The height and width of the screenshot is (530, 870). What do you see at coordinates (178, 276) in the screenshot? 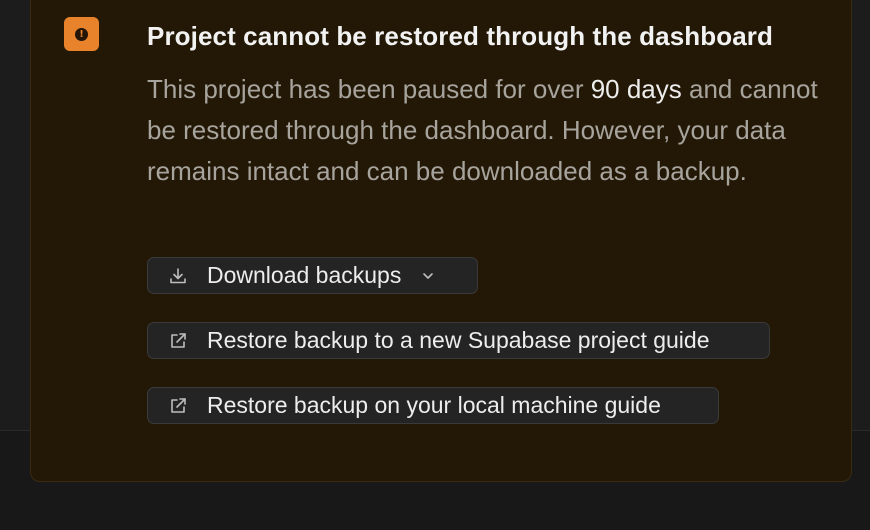
I see `download-icon` at bounding box center [178, 276].